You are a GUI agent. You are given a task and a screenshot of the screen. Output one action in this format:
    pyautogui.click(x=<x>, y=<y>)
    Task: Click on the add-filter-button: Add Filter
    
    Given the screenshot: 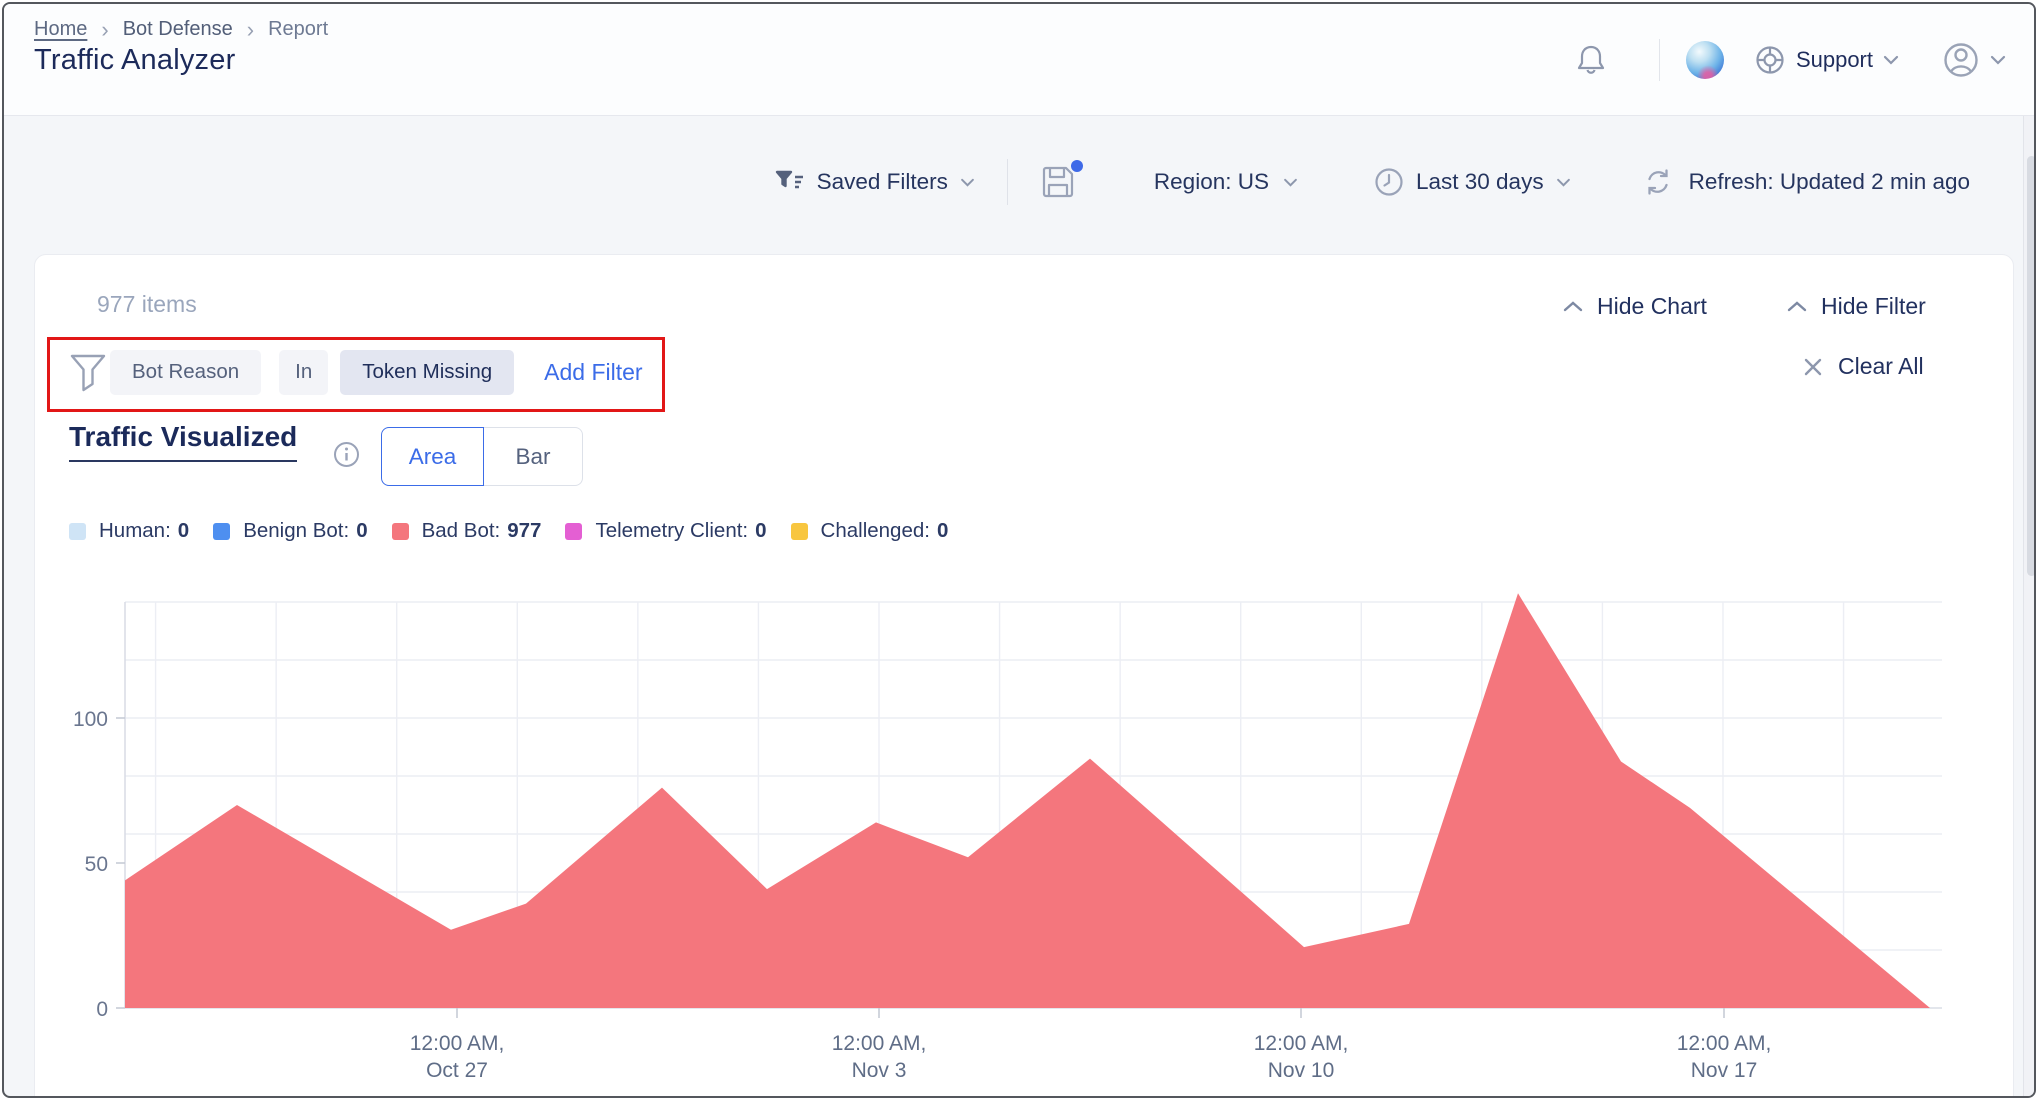 What is the action you would take?
    pyautogui.click(x=593, y=372)
    